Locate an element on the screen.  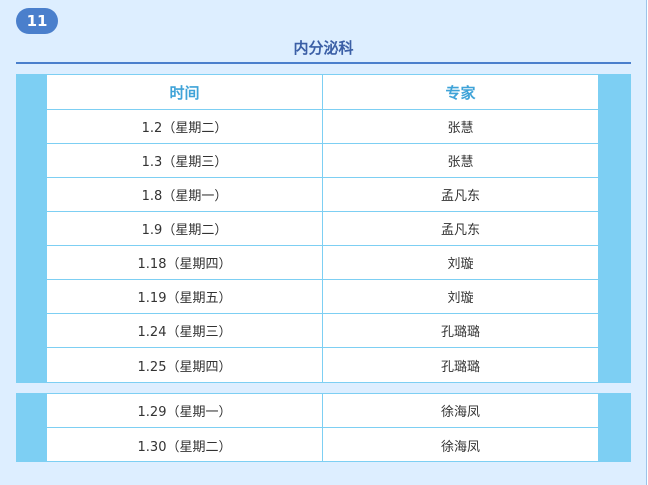
date-cell: 1.8（星期一） is located at coordinates (184, 196).